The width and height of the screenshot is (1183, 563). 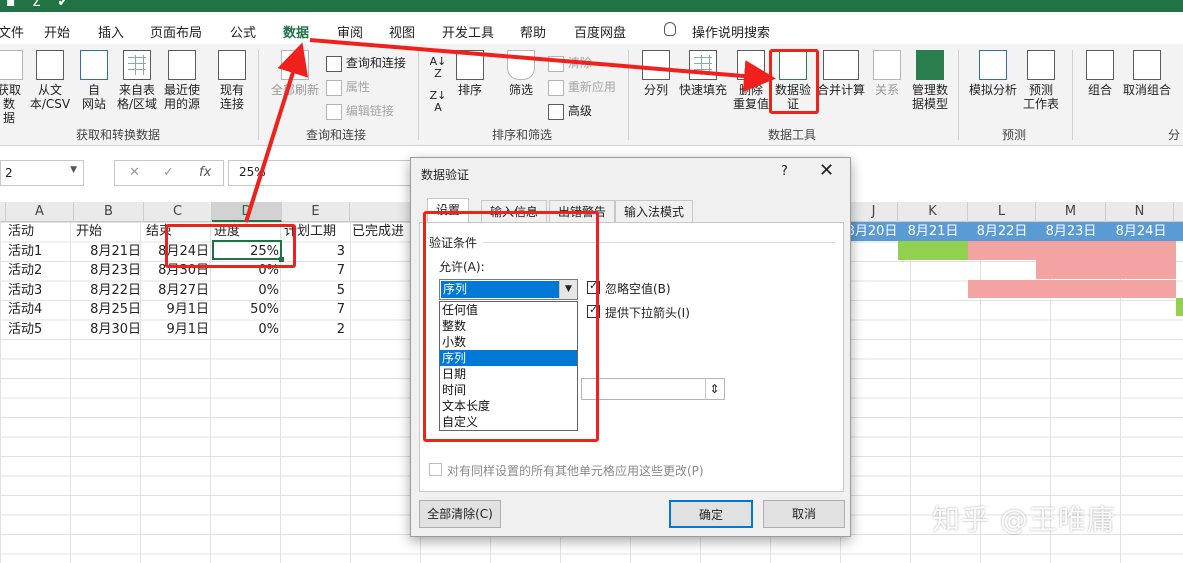 What do you see at coordinates (9, 173) in the screenshot?
I see `name-box-value: 2` at bounding box center [9, 173].